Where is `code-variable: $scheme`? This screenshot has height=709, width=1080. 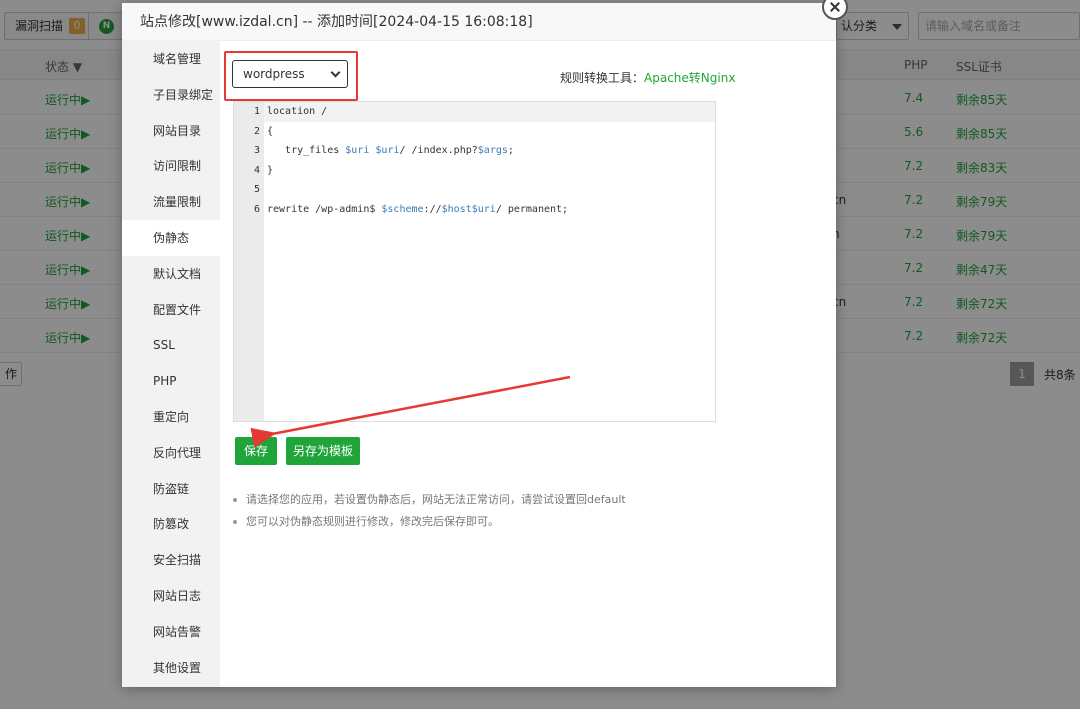
code-variable: $scheme is located at coordinates (402, 209).